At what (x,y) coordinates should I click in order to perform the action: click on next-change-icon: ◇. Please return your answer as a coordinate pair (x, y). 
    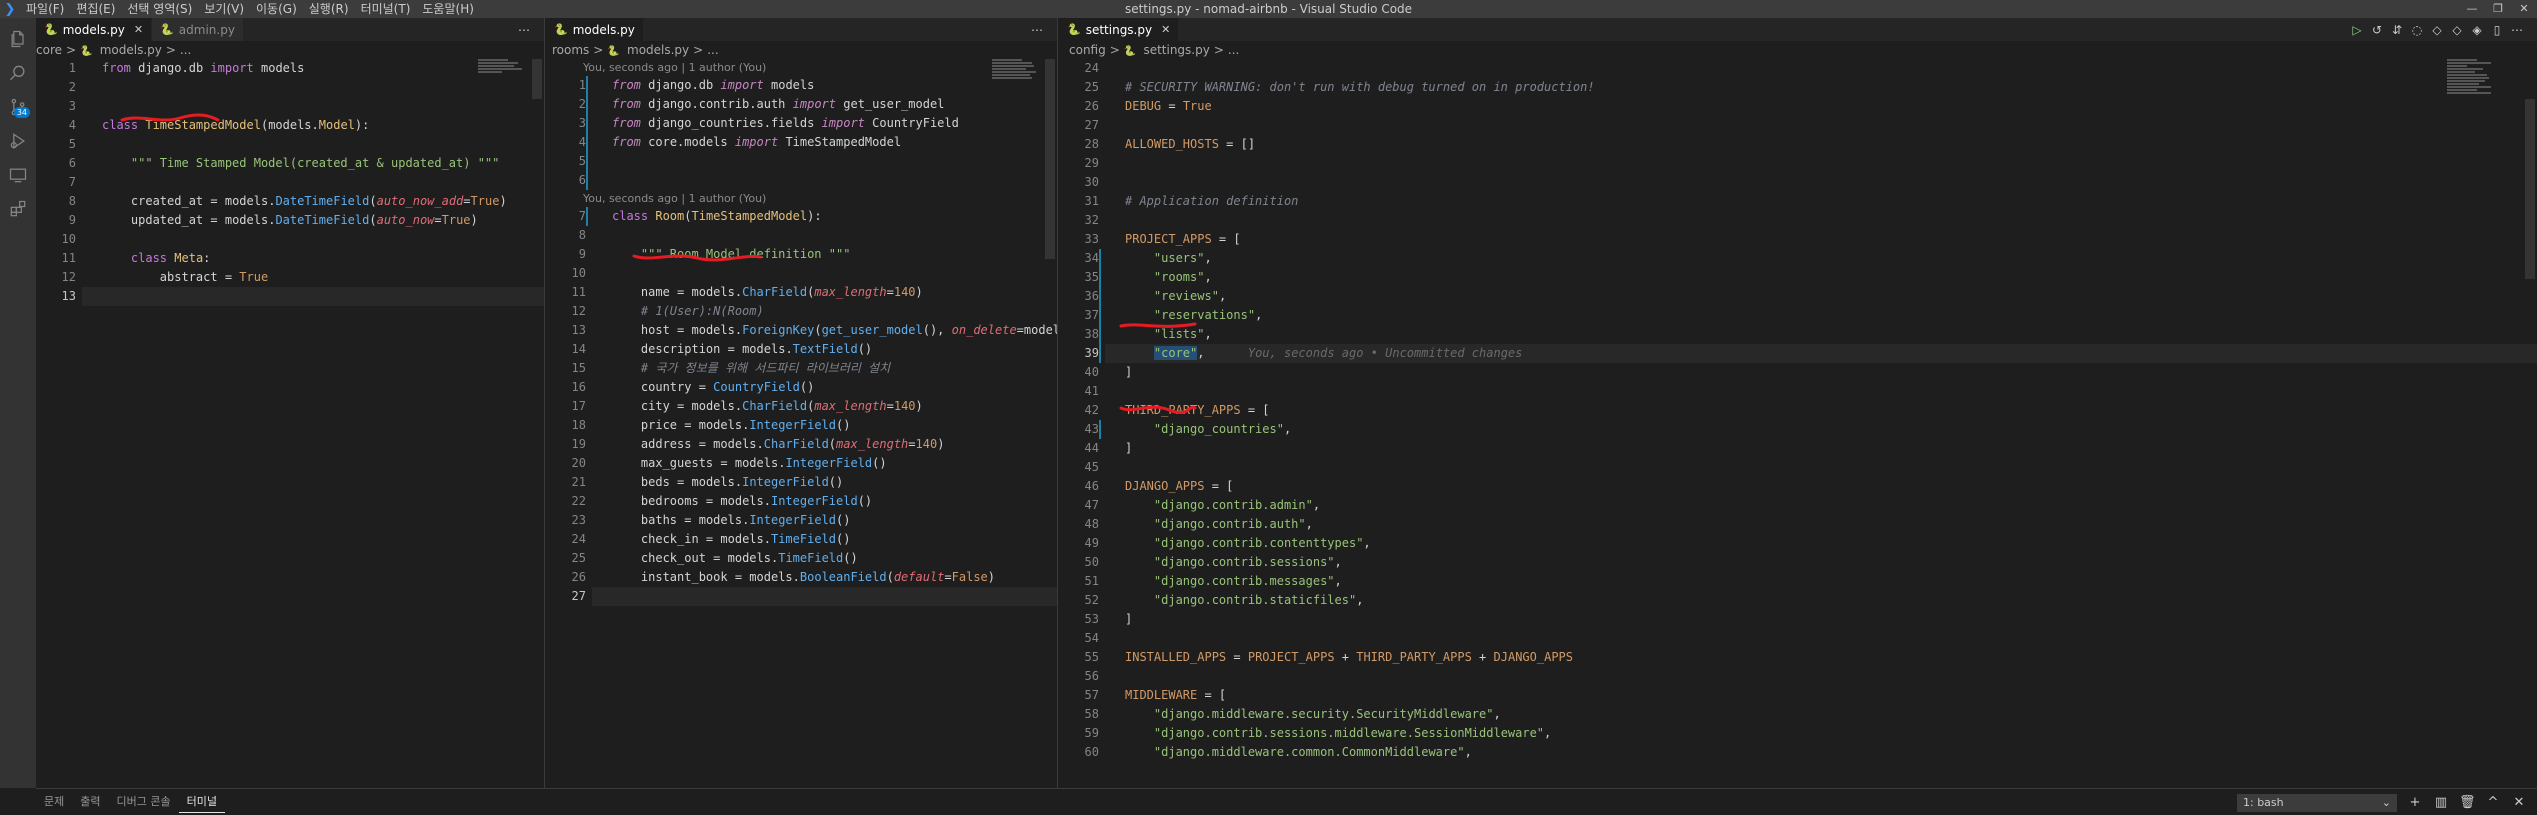
    Looking at the image, I should click on (2457, 30).